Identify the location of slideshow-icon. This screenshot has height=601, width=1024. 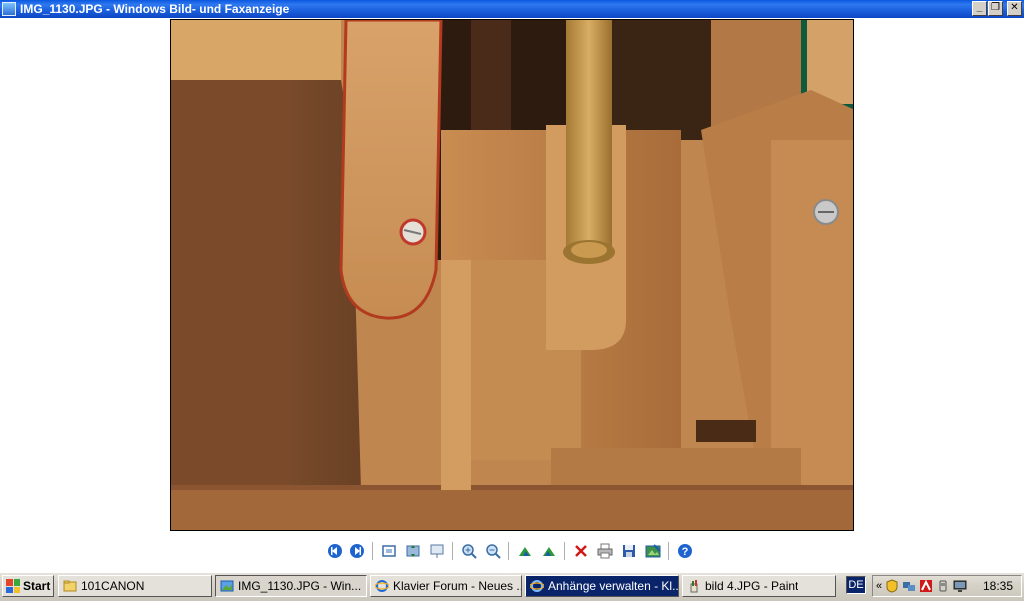
(437, 551).